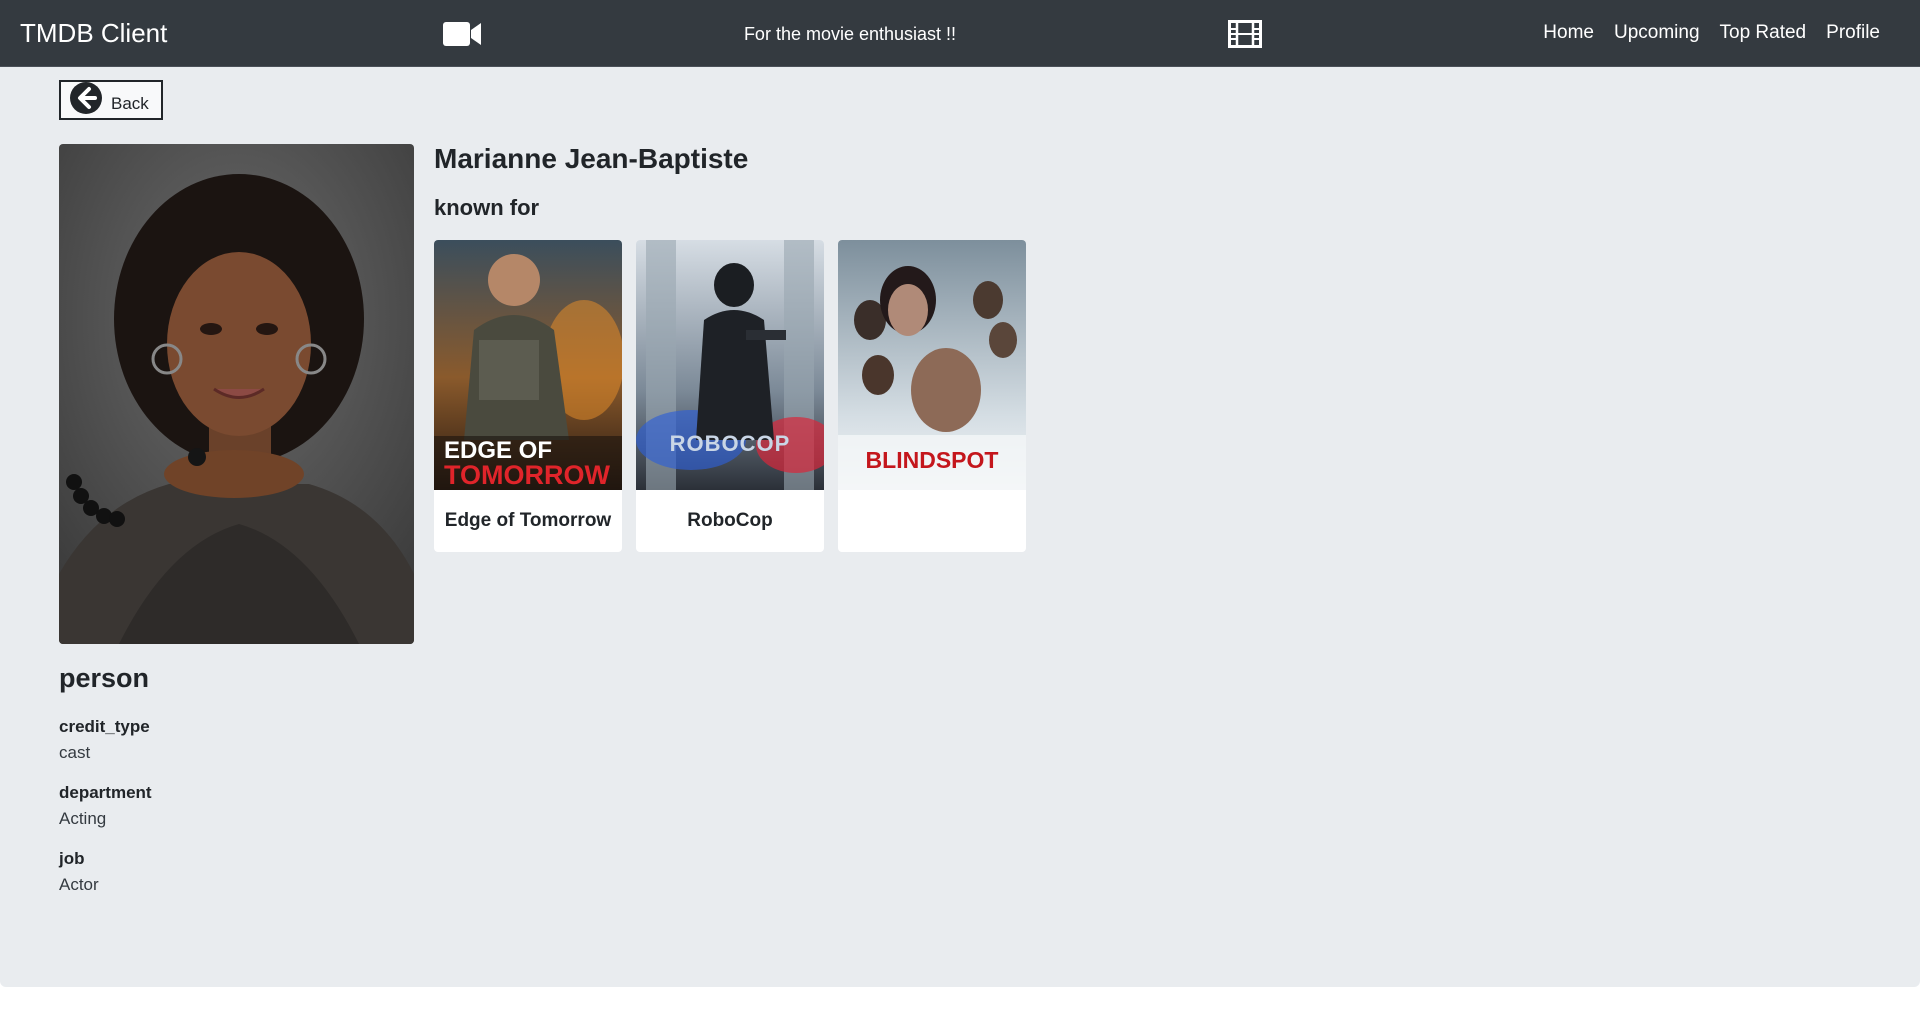 The height and width of the screenshot is (1027, 1920). Describe the element at coordinates (79, 884) in the screenshot. I see `field-value: Actor` at that location.